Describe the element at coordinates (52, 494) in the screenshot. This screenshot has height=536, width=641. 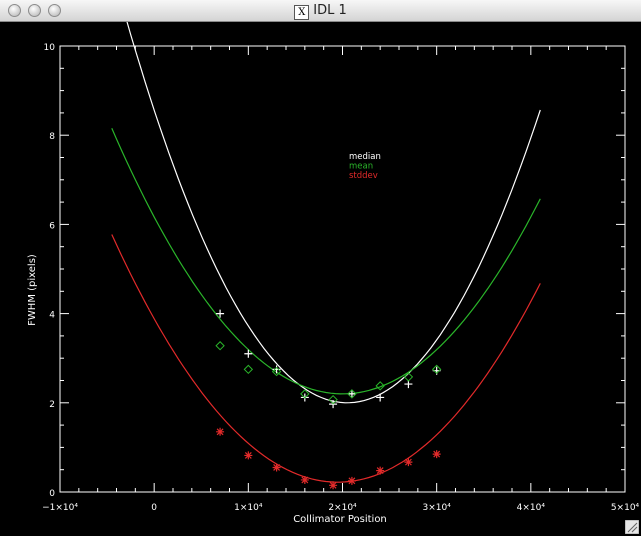
I see `y-tick-label: 0` at that location.